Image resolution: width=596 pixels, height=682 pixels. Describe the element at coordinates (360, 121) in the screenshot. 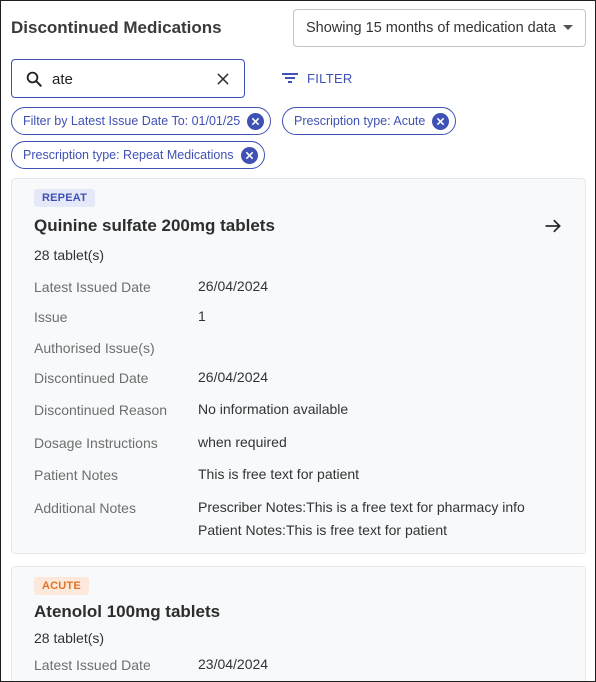

I see `filter-chip-label: Prescription type: Acute` at that location.